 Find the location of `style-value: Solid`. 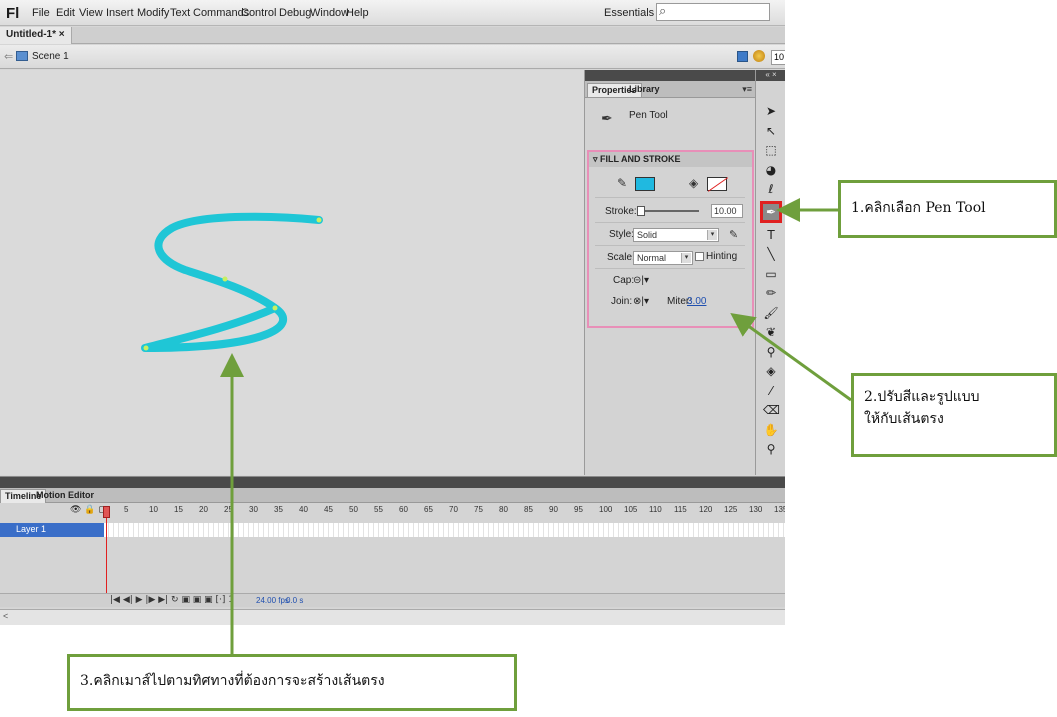

style-value: Solid is located at coordinates (647, 235).